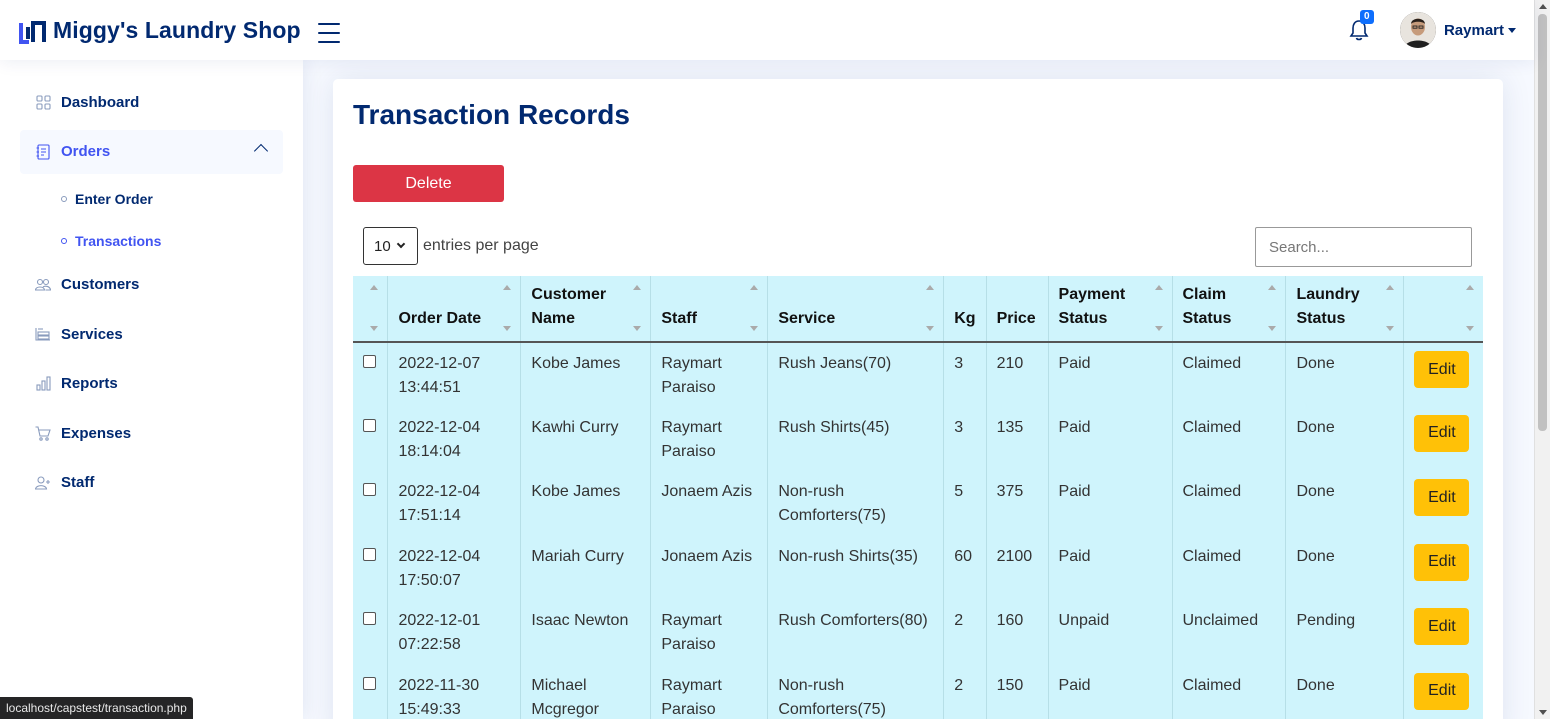  I want to click on sidebar-item-label: Dashboard, so click(100, 102).